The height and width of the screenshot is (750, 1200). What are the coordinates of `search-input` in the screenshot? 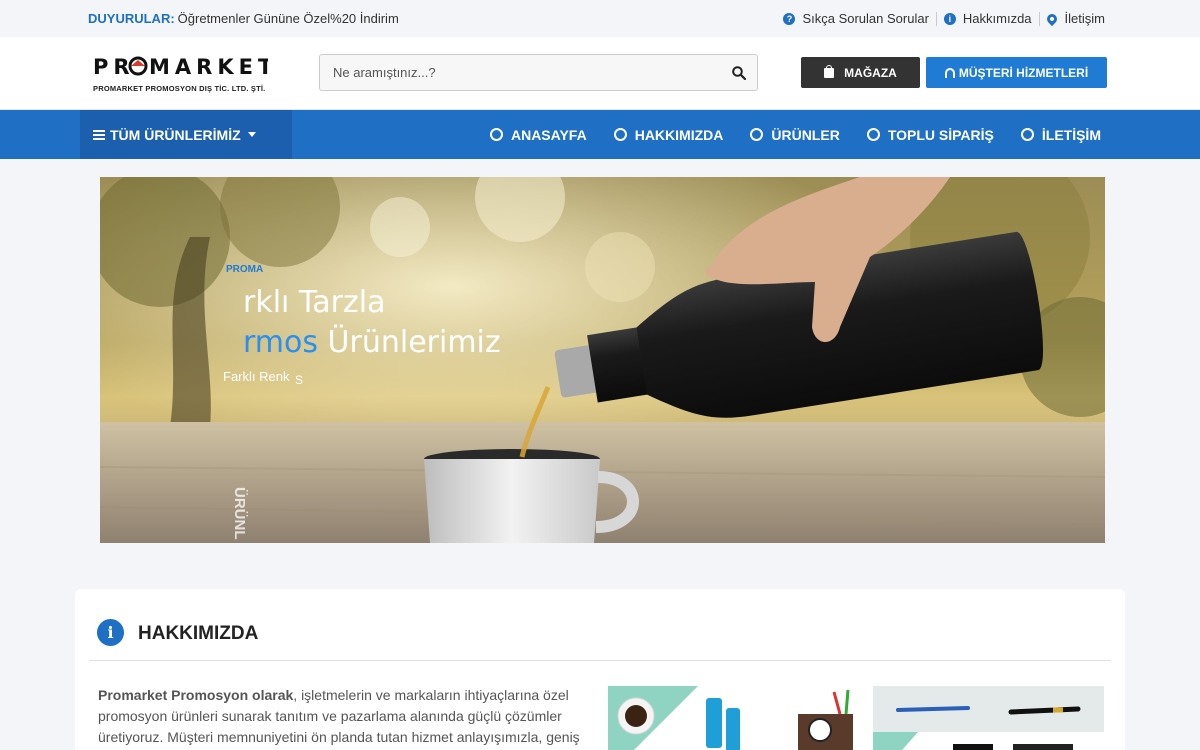 It's located at (520, 72).